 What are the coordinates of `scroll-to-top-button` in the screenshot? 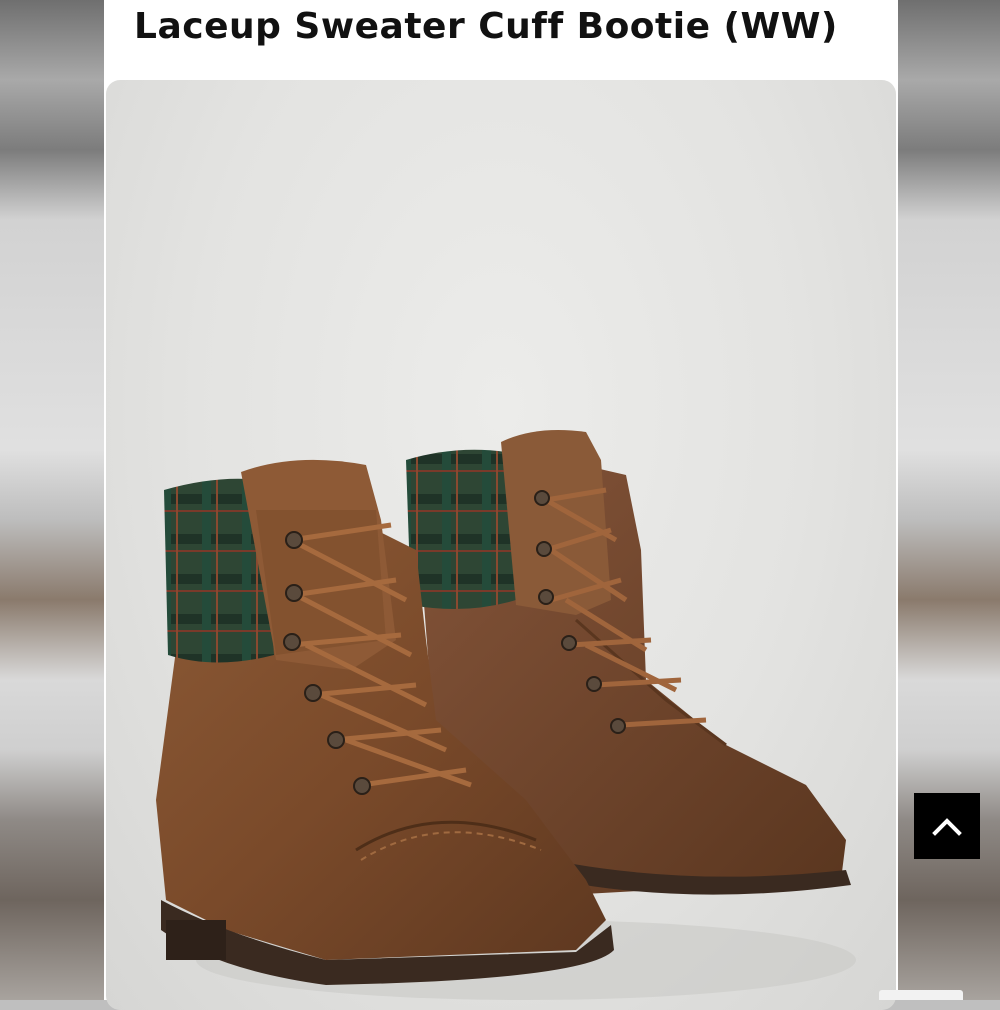 It's located at (947, 826).